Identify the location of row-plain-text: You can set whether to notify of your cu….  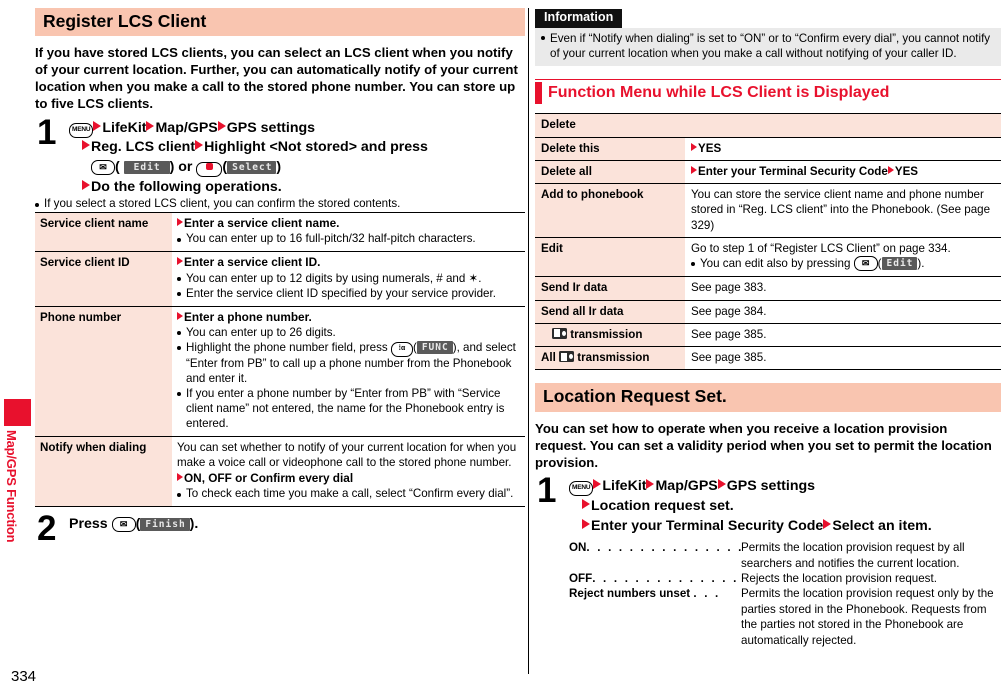
(347, 454).